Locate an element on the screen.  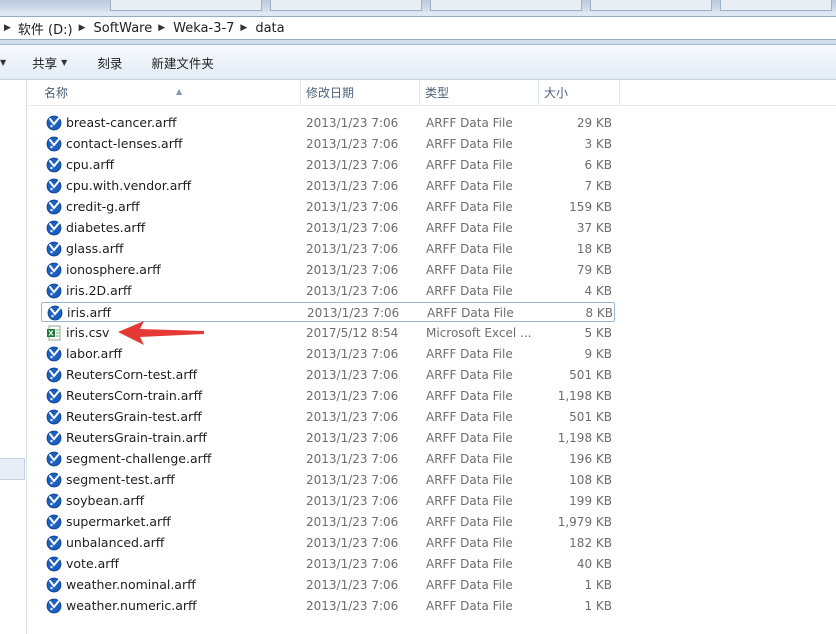
file-size: 8 KB is located at coordinates (599, 313).